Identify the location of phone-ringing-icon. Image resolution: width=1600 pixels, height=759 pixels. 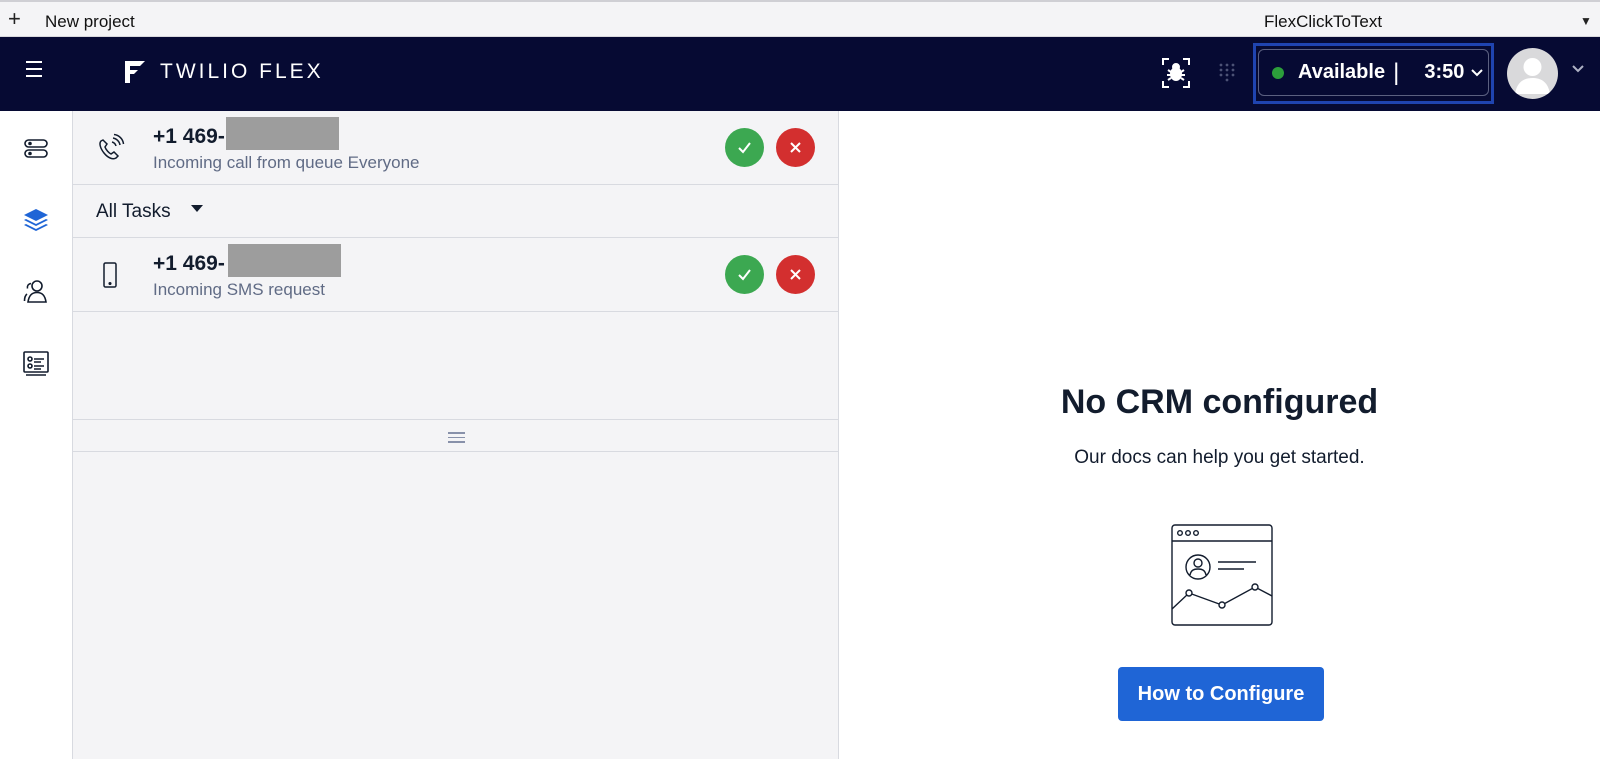
(112, 146).